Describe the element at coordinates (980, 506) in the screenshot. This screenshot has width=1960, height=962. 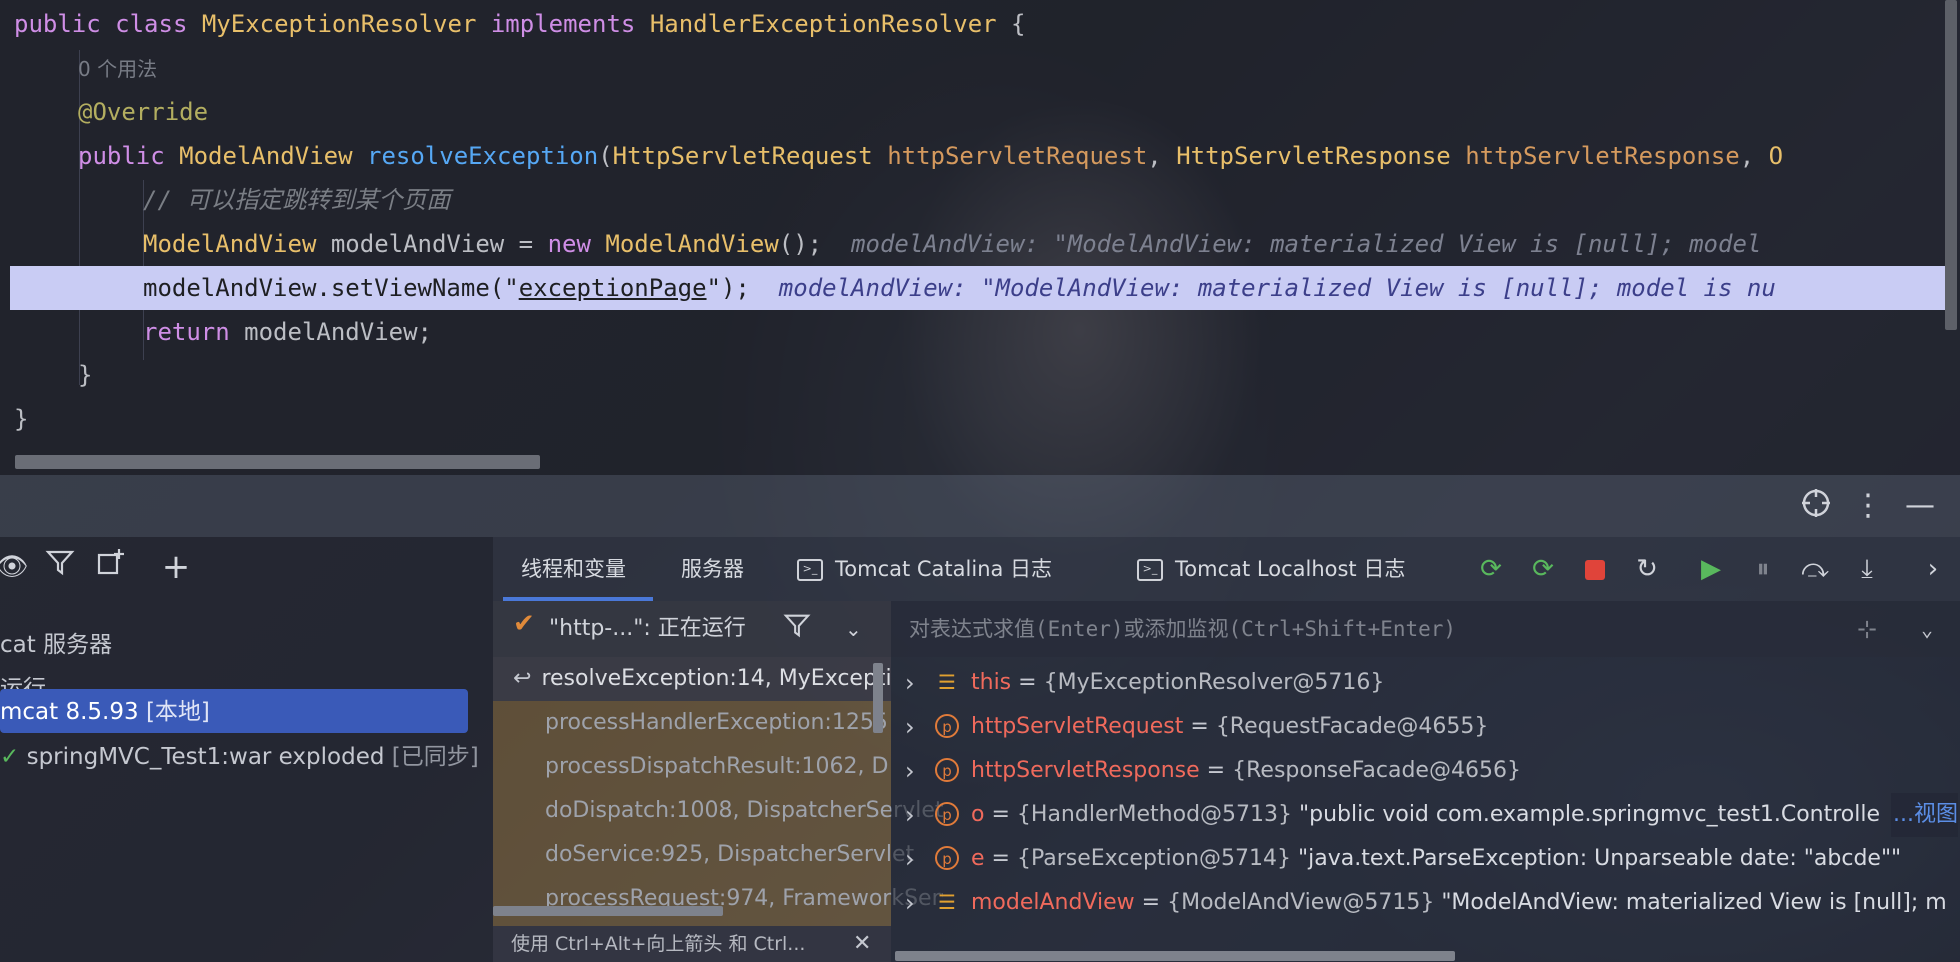
I see `tool-window-header: ⋮ —` at that location.